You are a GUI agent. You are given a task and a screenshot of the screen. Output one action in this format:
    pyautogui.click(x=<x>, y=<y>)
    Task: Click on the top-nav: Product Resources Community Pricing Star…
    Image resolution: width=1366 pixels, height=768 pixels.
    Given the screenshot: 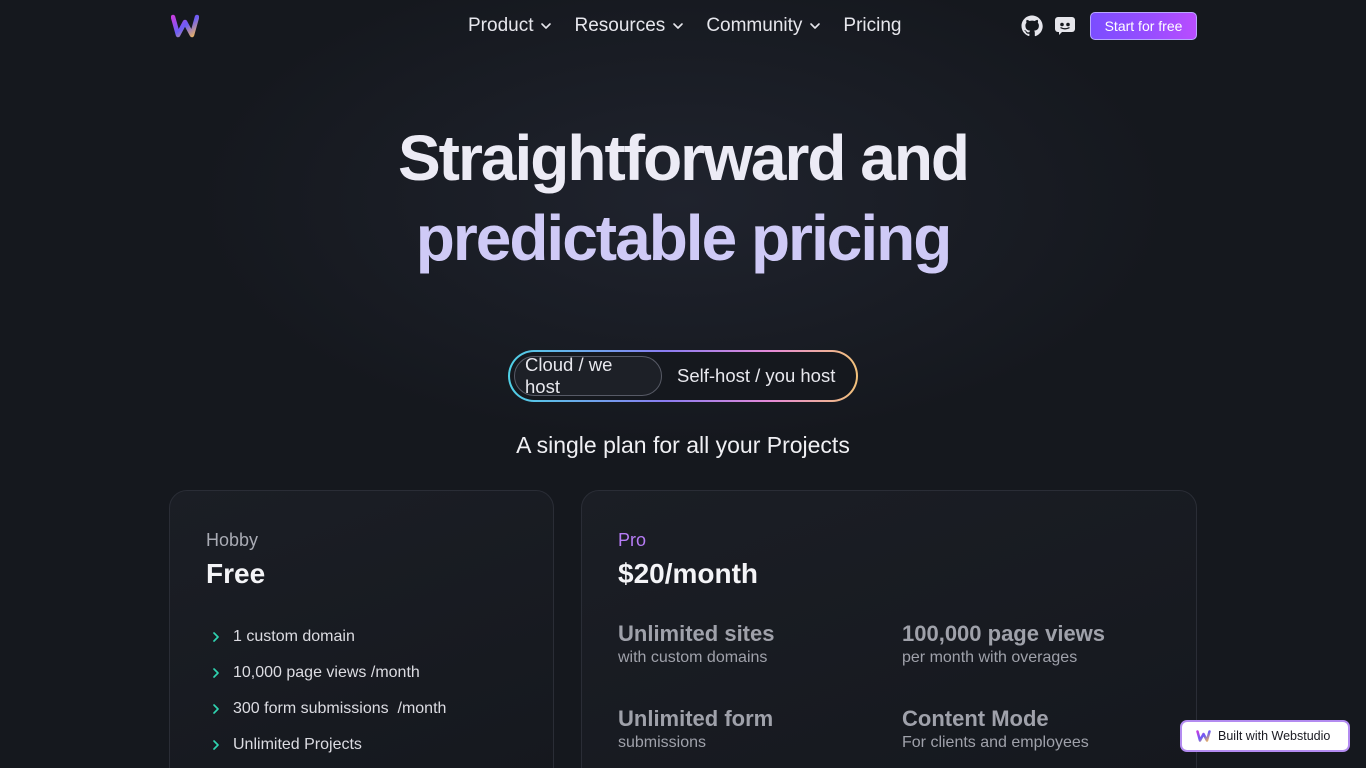 What is the action you would take?
    pyautogui.click(x=683, y=26)
    